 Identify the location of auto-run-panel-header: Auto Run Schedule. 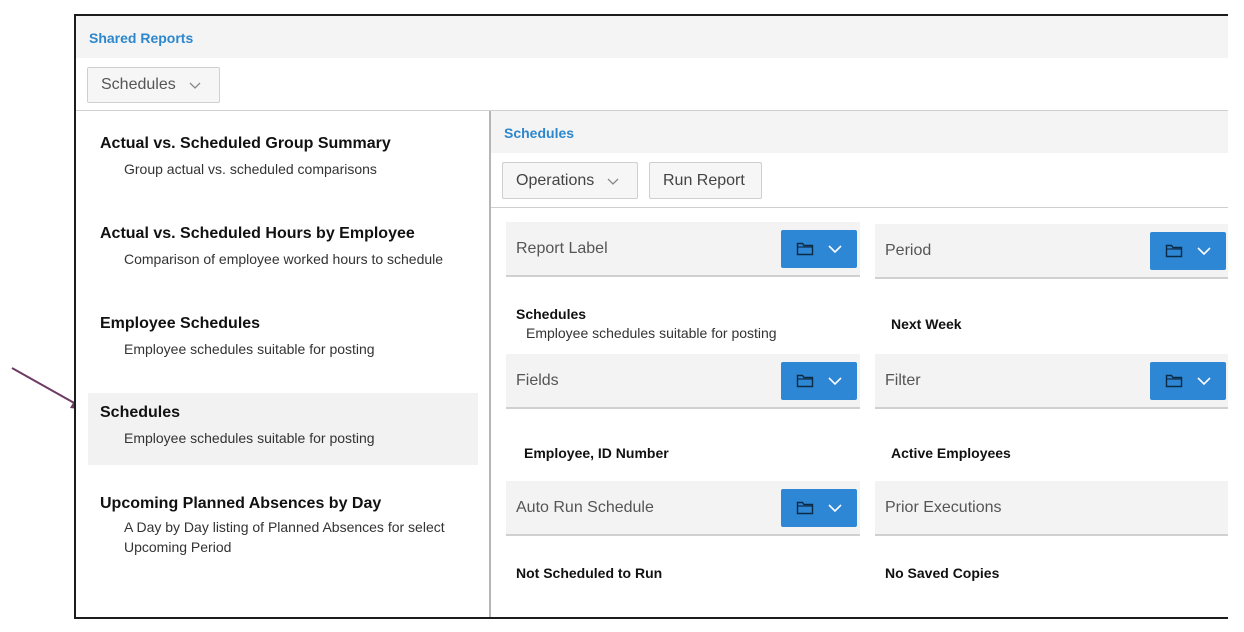
(683, 508).